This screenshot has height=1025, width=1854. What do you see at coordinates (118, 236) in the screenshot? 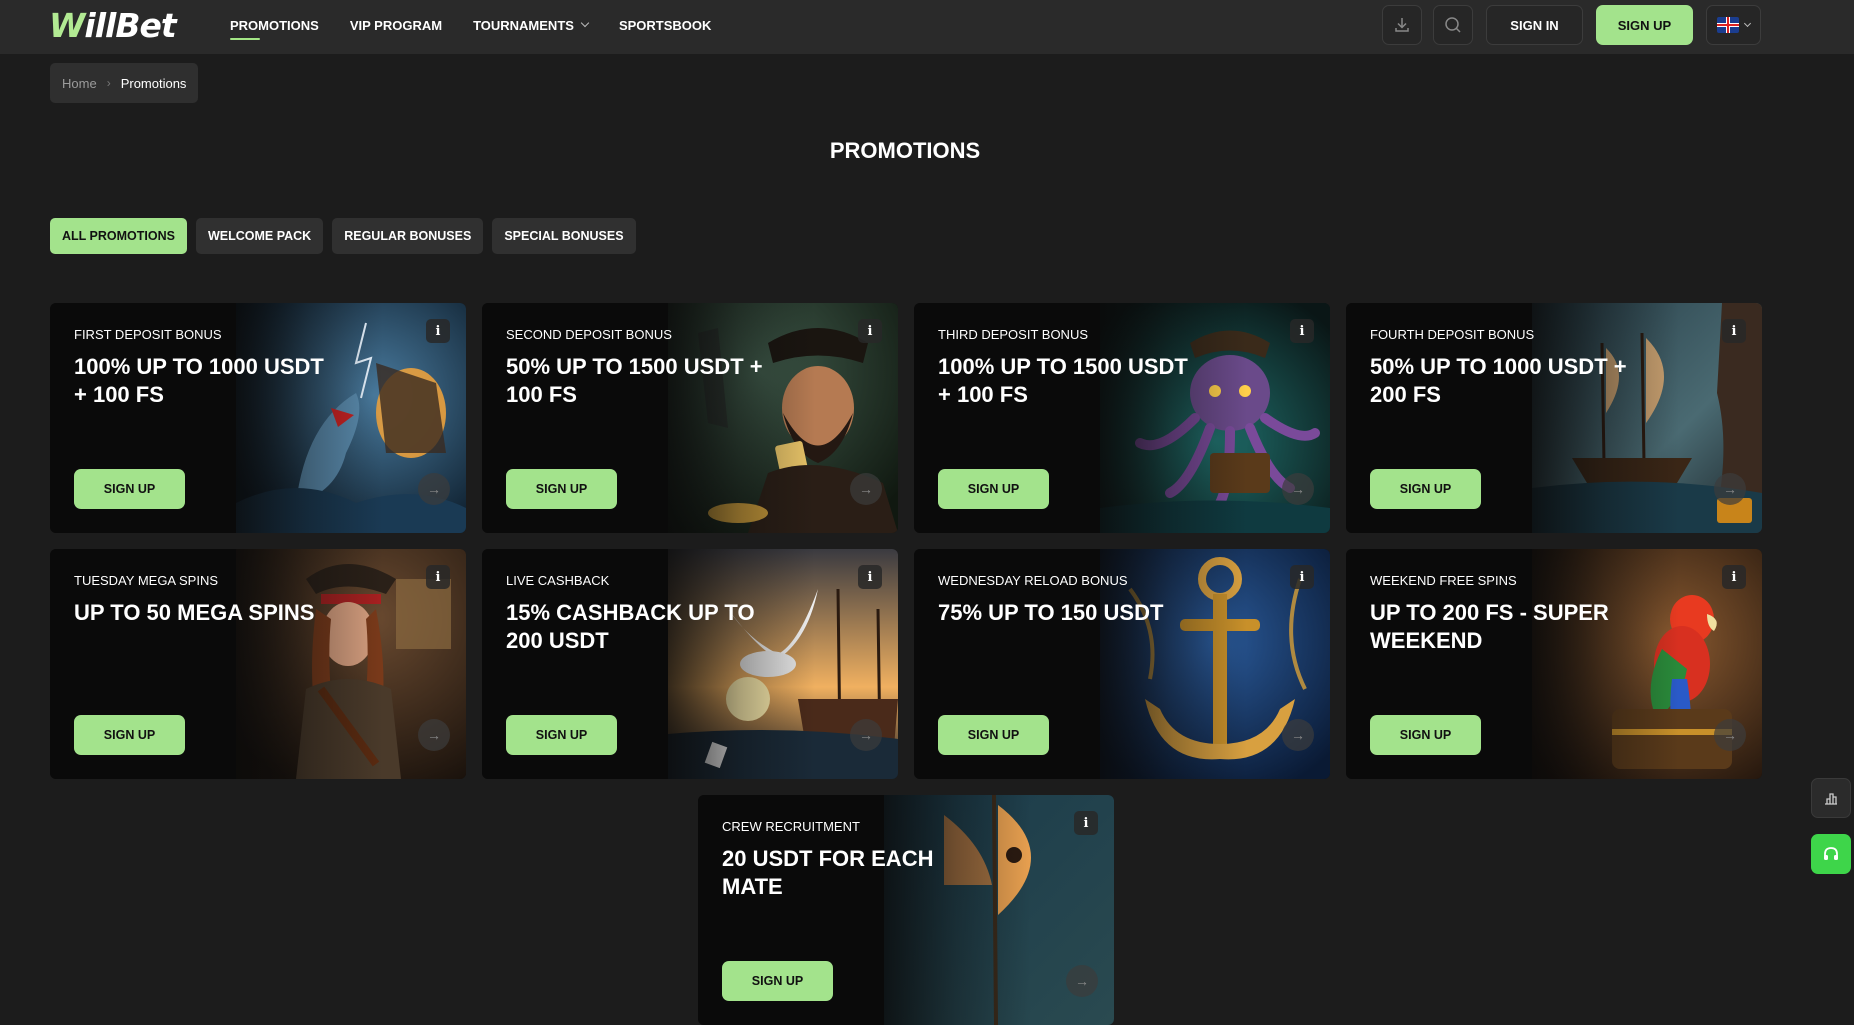
I see `tab-all-promotions: ALL PROMOTIONS` at bounding box center [118, 236].